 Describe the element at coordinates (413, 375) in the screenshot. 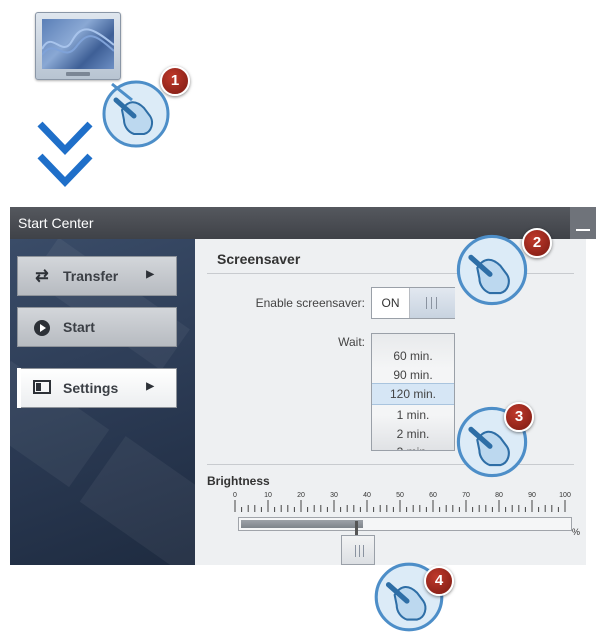

I see `list-item: 90 min.` at that location.